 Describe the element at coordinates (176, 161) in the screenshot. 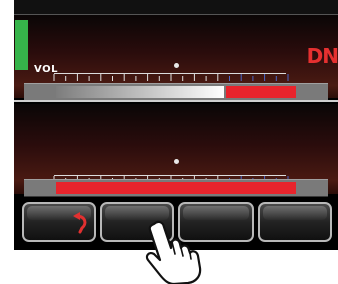

I see `lower-position-dot` at that location.